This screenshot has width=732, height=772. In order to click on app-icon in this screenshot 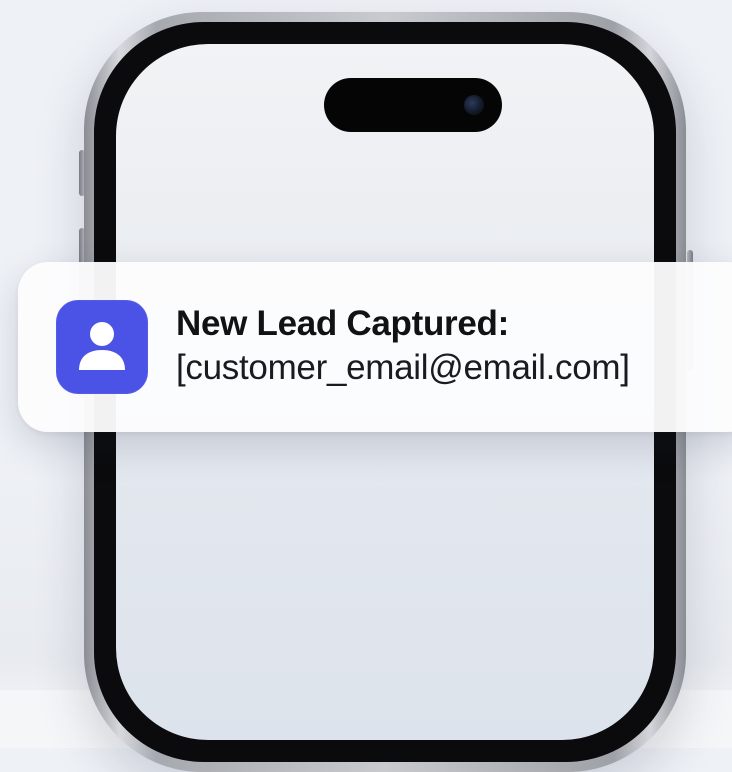, I will do `click(102, 347)`.